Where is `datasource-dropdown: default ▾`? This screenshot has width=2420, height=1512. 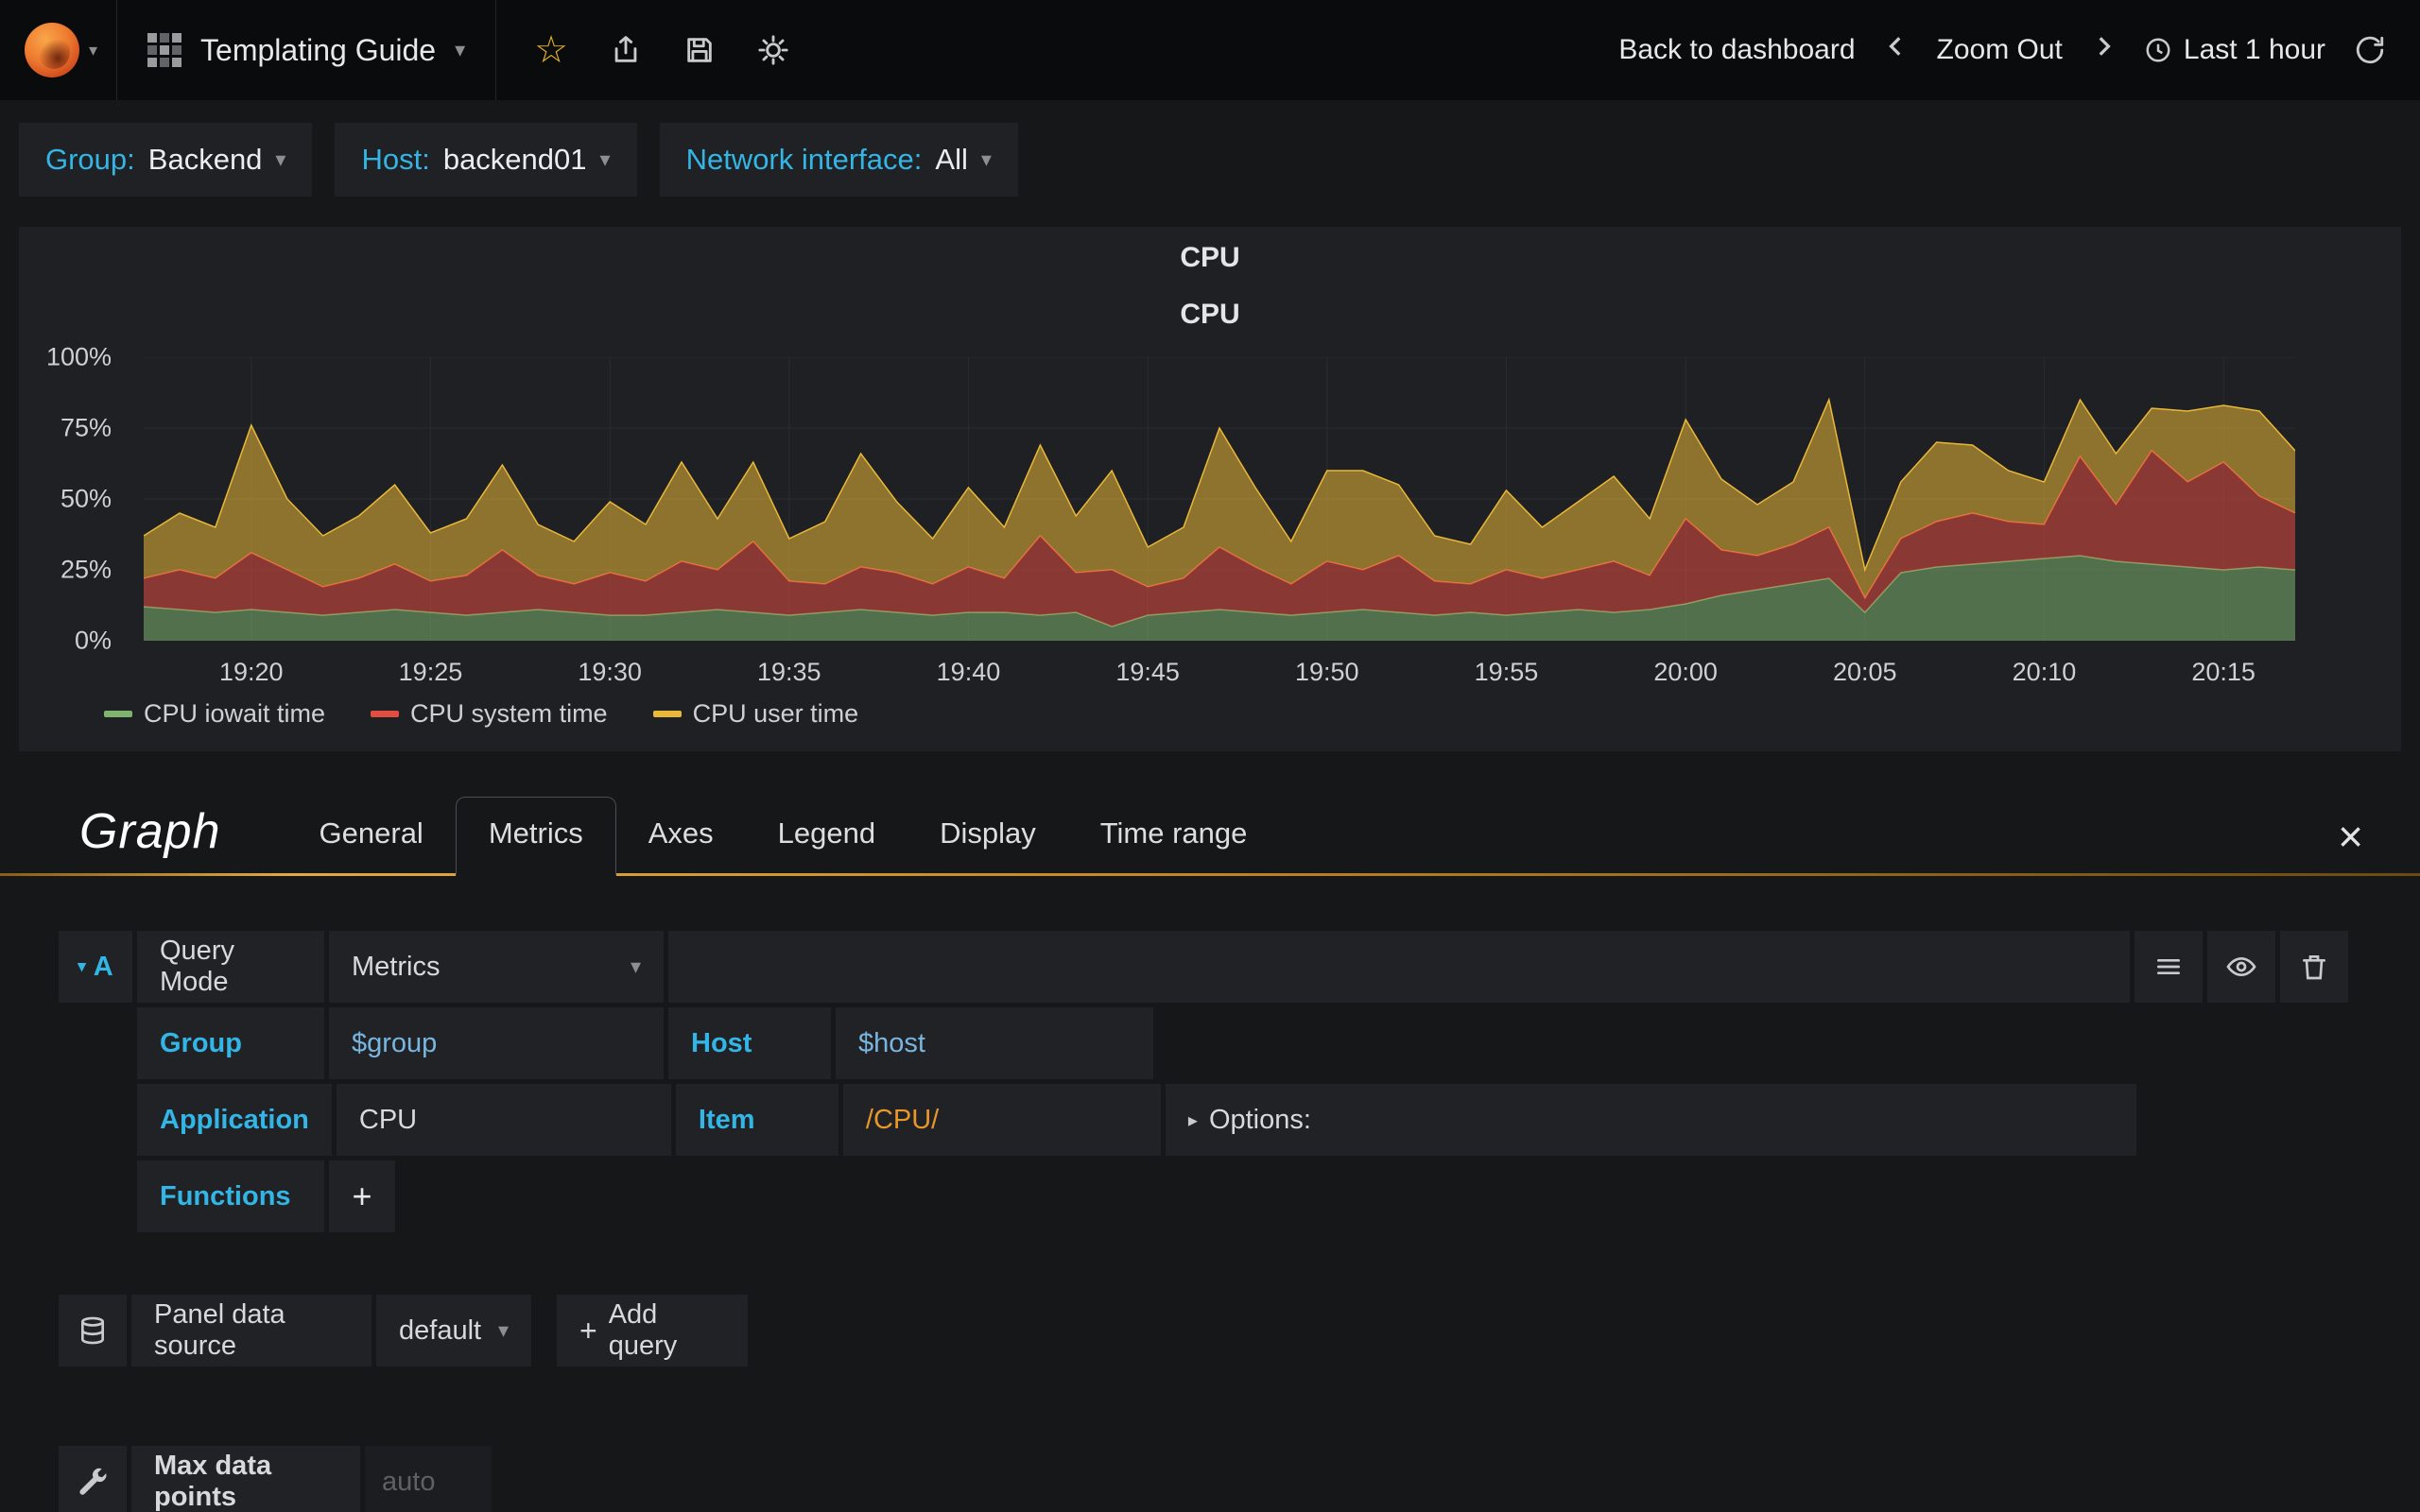
datasource-dropdown: default ▾ is located at coordinates (453, 1330).